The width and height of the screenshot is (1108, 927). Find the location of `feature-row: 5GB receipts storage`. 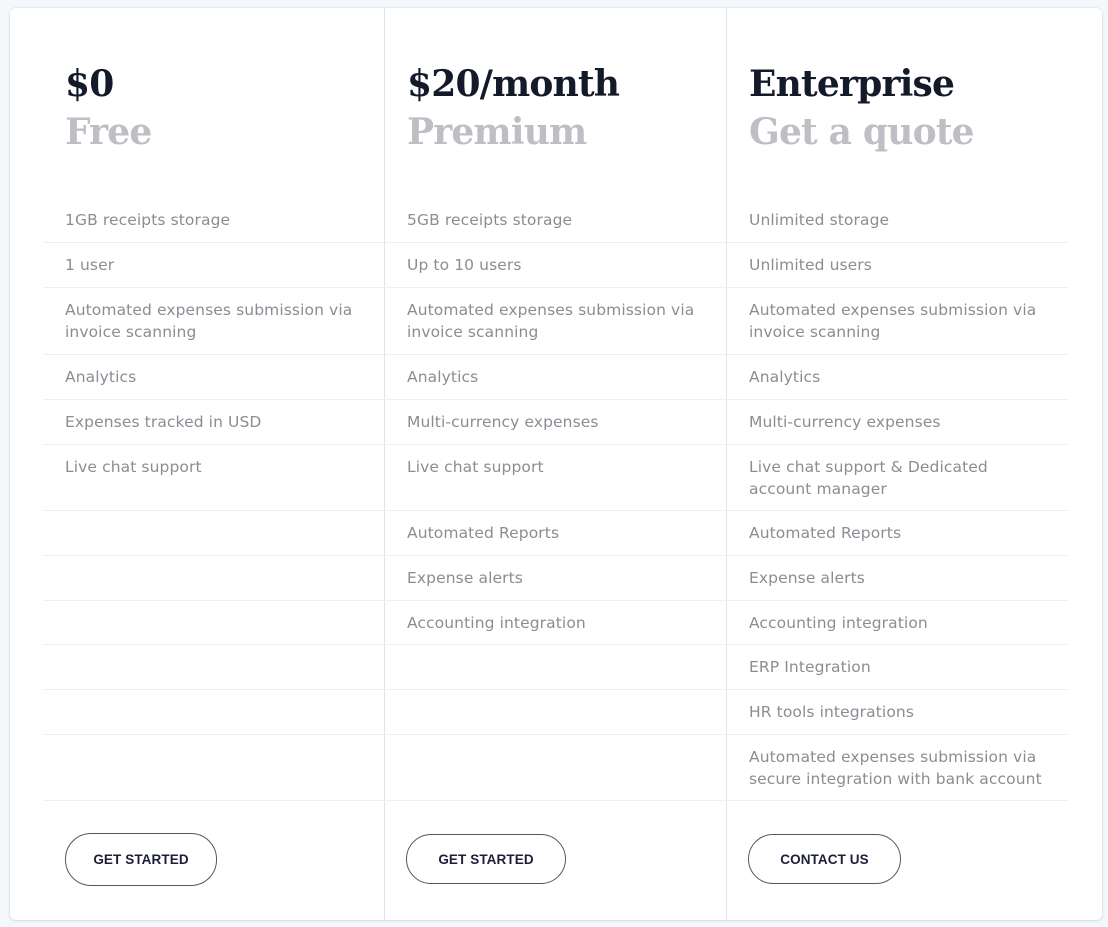

feature-row: 5GB receipts storage is located at coordinates (556, 220).